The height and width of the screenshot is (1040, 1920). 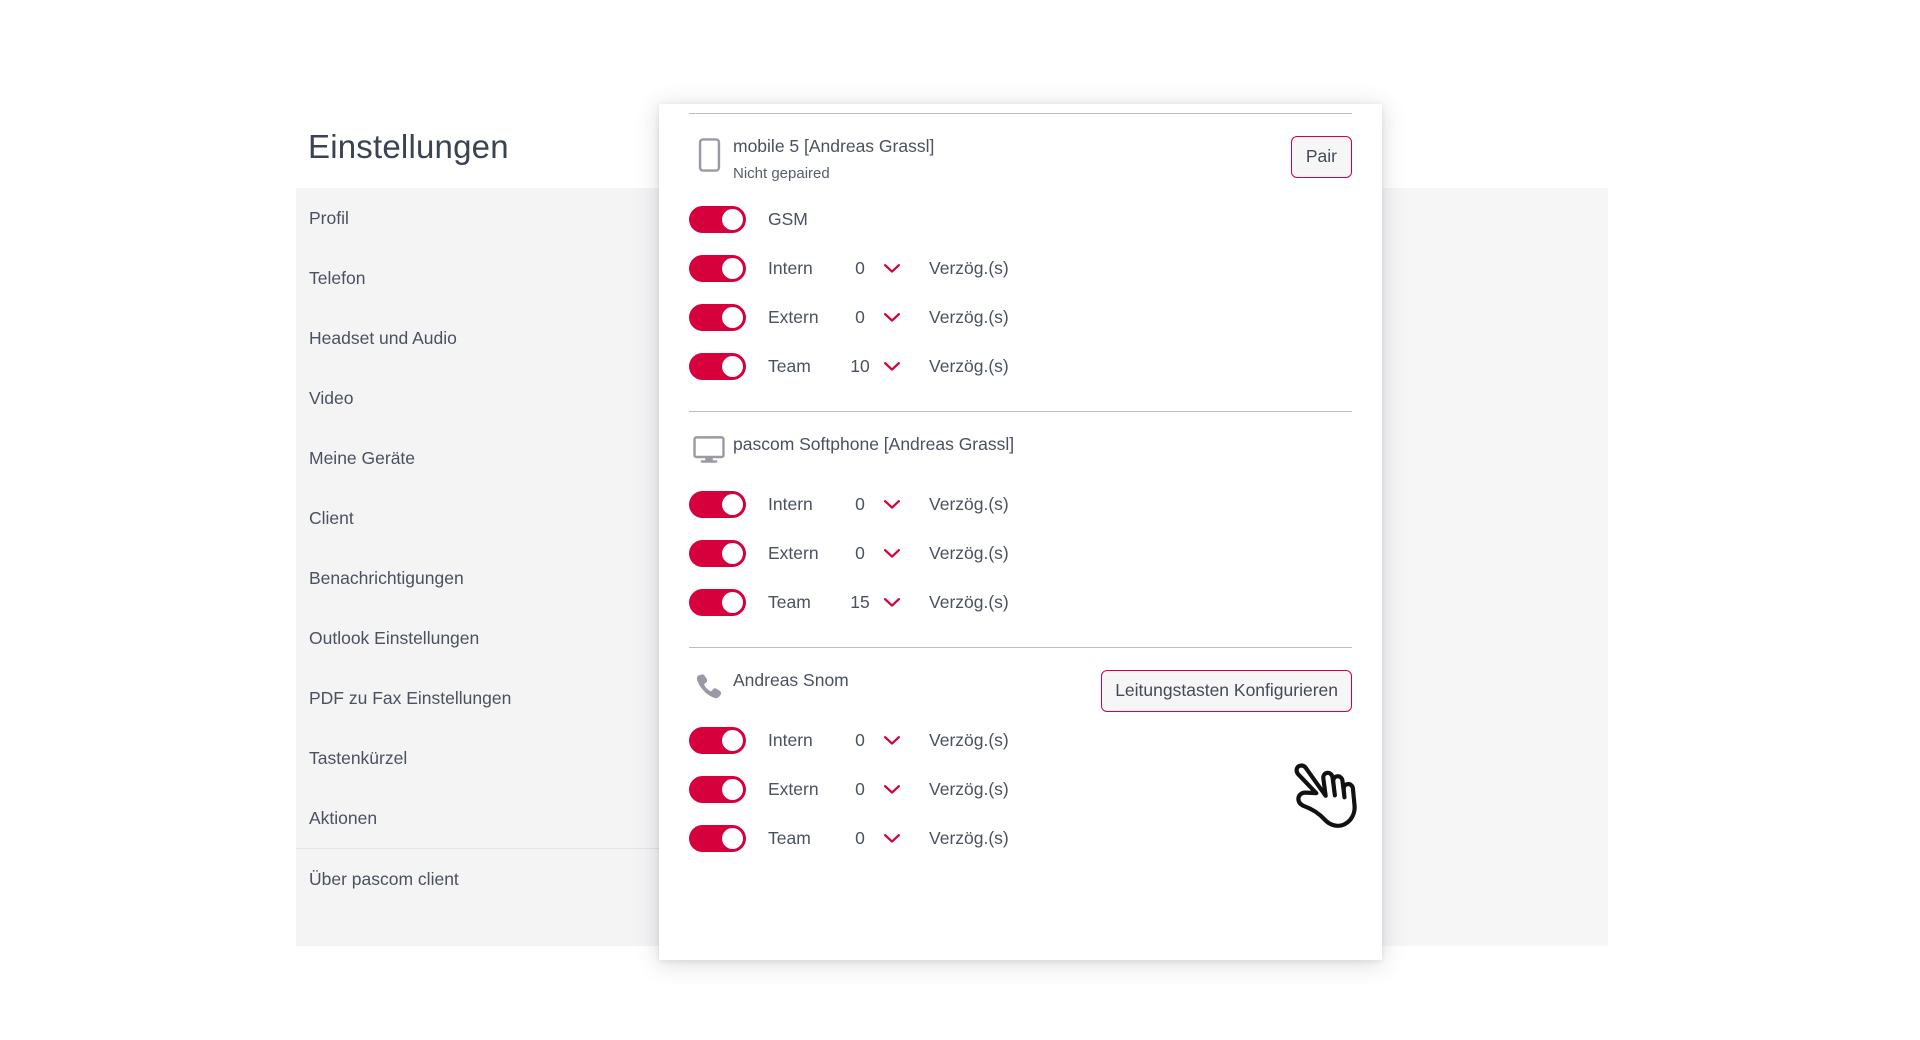 I want to click on configure-line-keys-button: Leitungstasten Konfigurieren, so click(x=1226, y=691).